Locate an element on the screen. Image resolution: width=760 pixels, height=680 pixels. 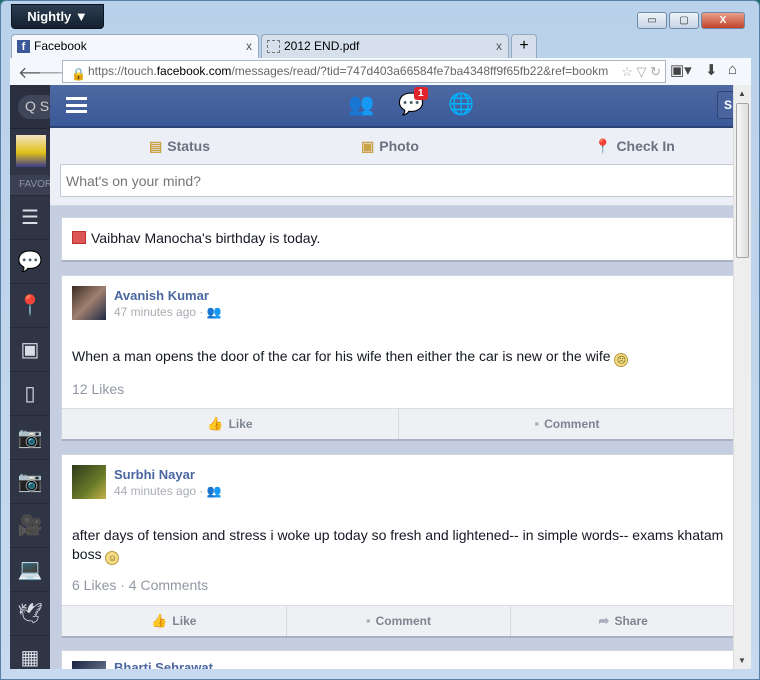
lock-icon: 🔒 is located at coordinates (78, 74).